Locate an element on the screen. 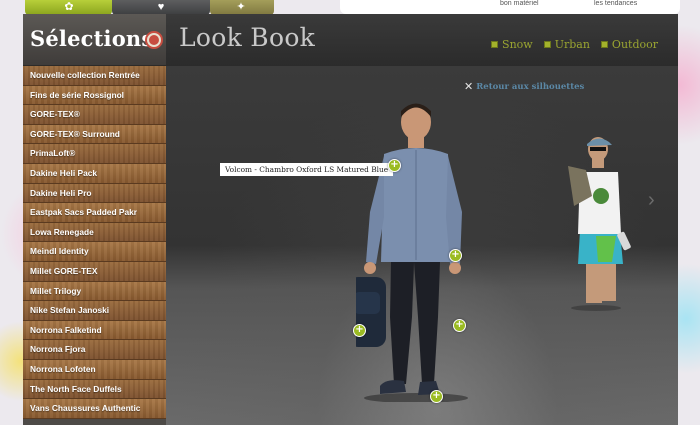  heart-icon: ♥ is located at coordinates (161, 7).